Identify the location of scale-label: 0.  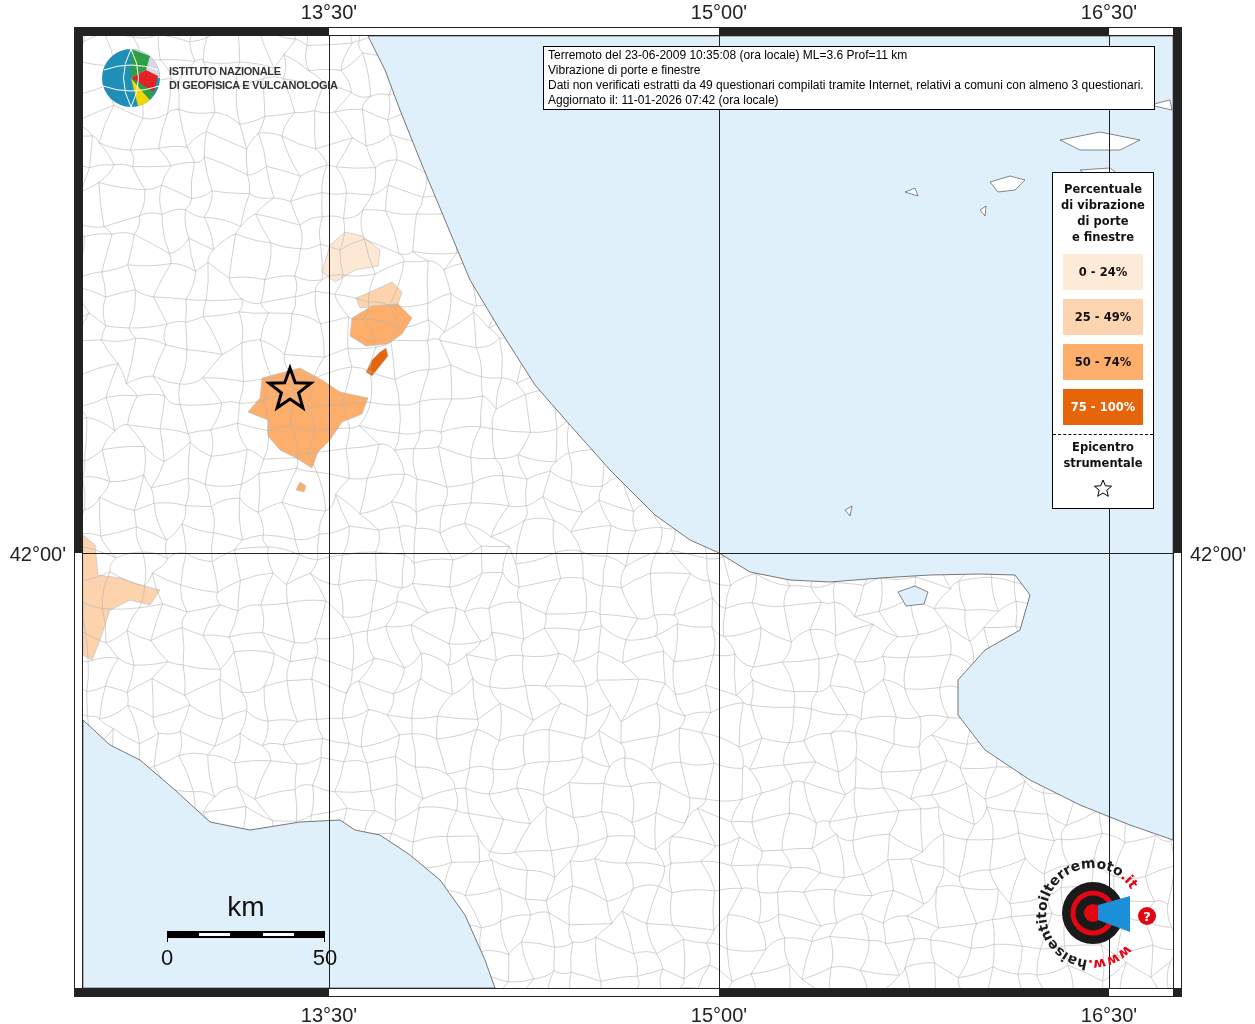
(167, 957).